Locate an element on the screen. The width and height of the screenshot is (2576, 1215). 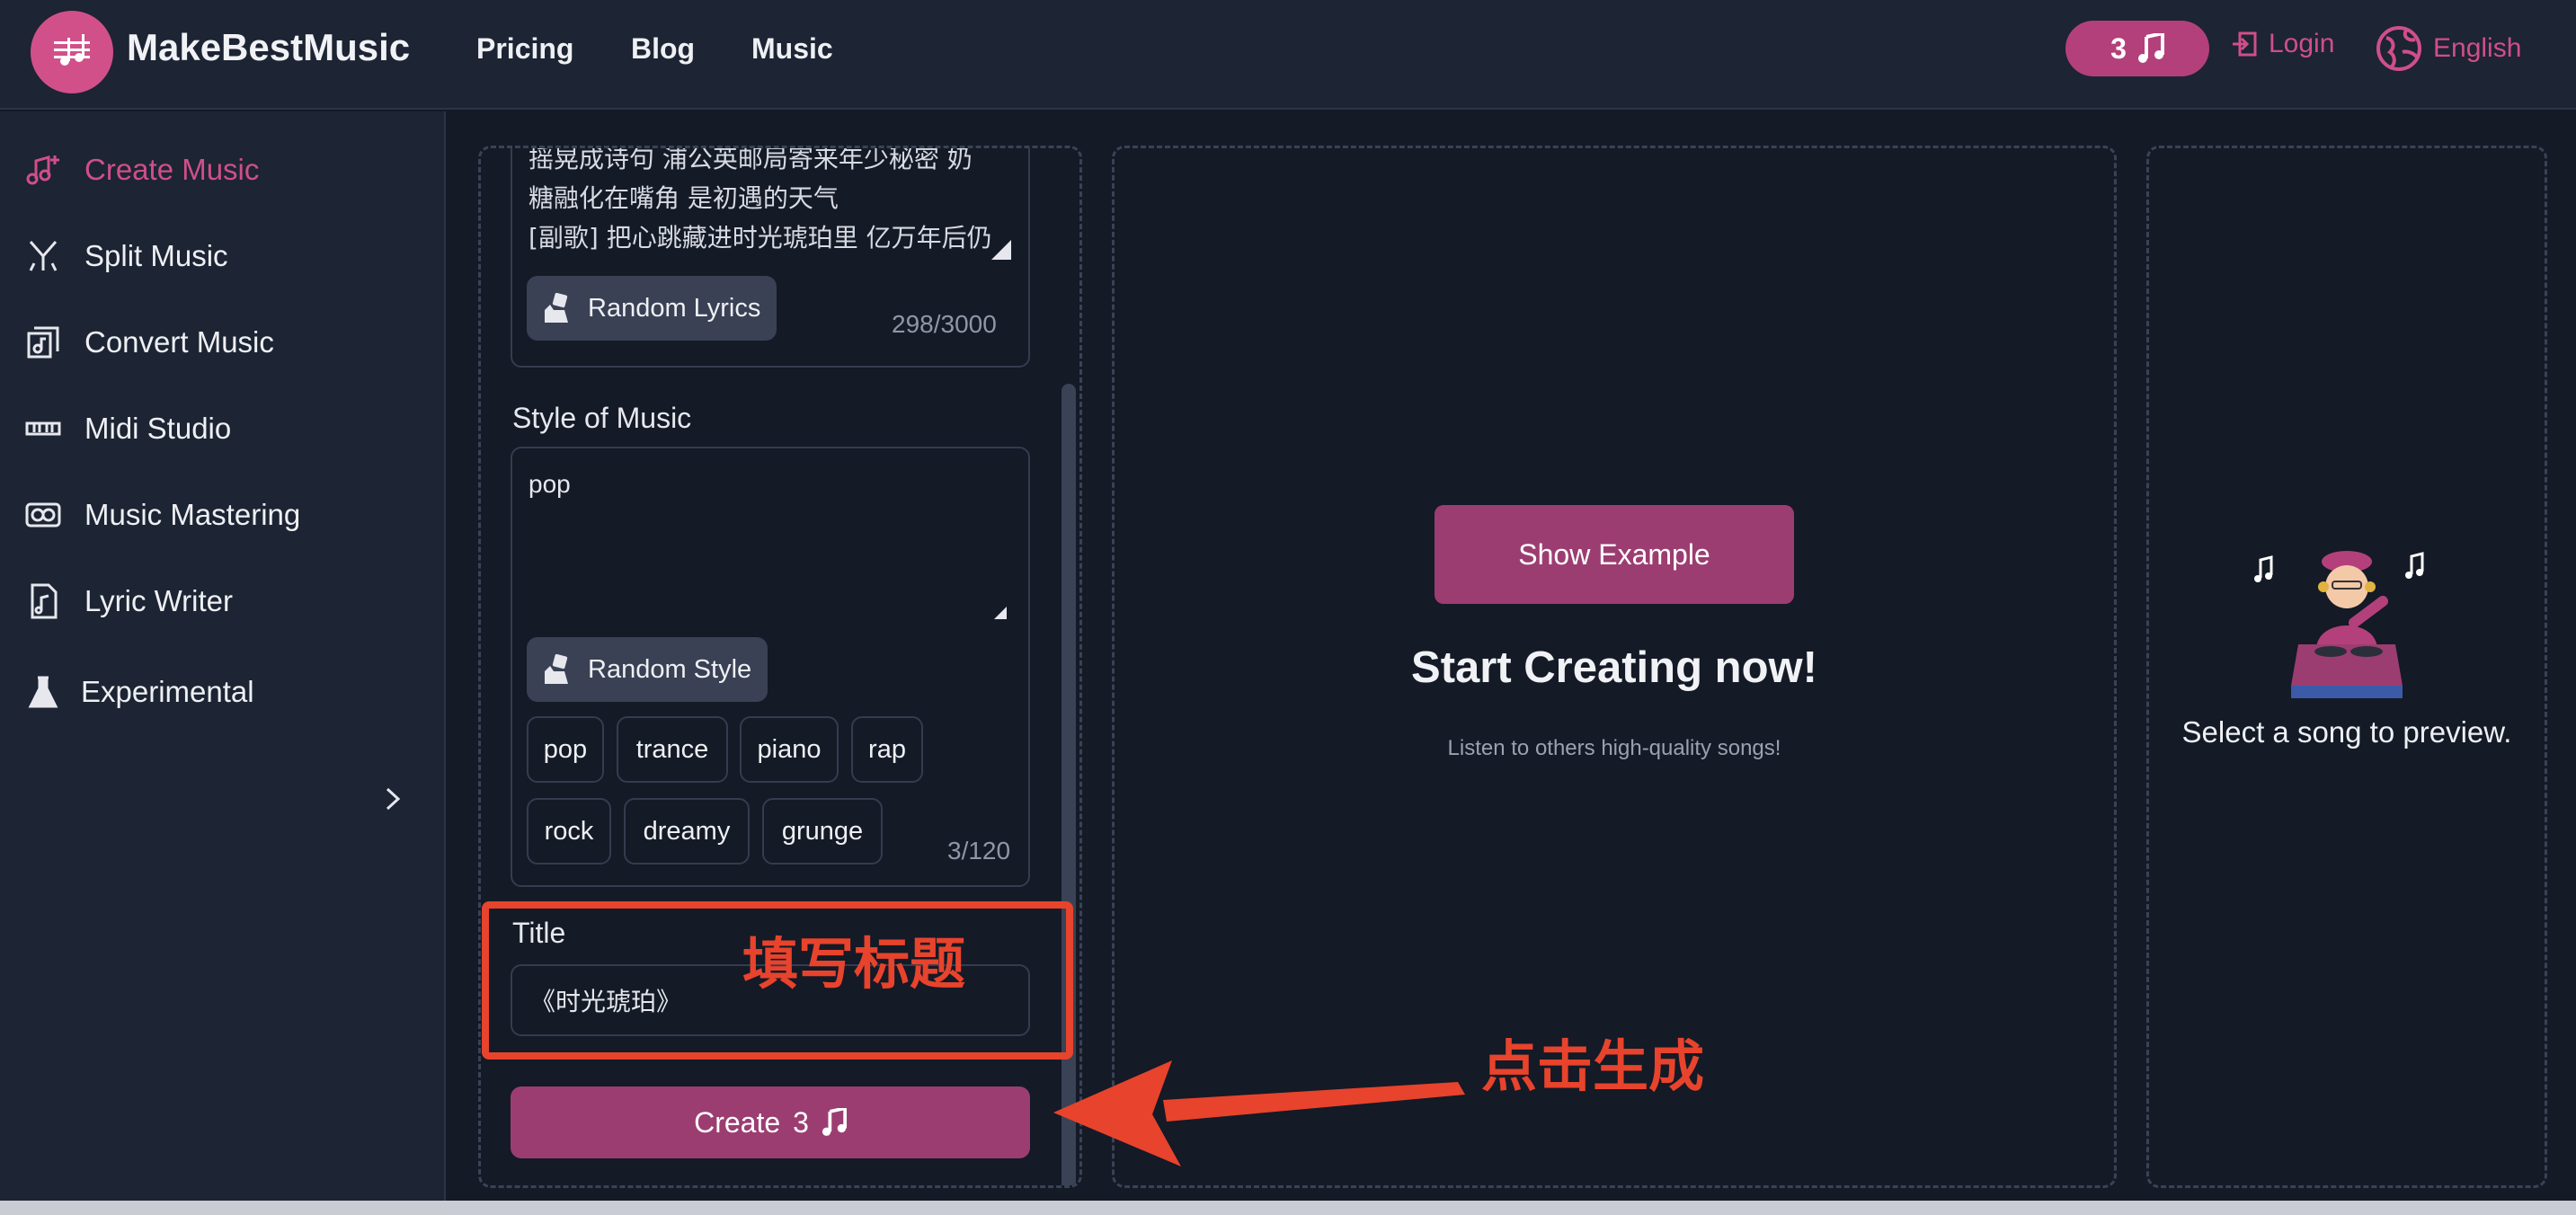
sidebar-item-music-mastering: Music Mastering is located at coordinates (162, 515).